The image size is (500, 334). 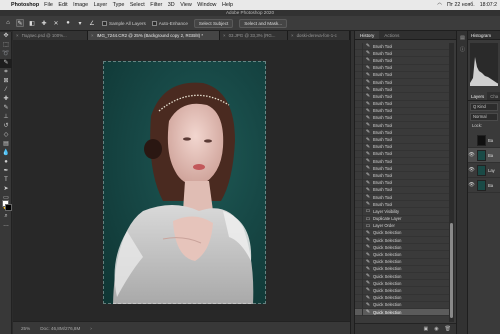 I want to click on eraser-tool-icon: ◇, so click(x=6, y=135).